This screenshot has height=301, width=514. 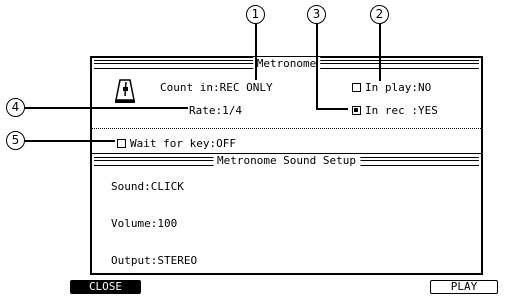 What do you see at coordinates (144, 223) in the screenshot?
I see `volume-setting: Volume:100` at bounding box center [144, 223].